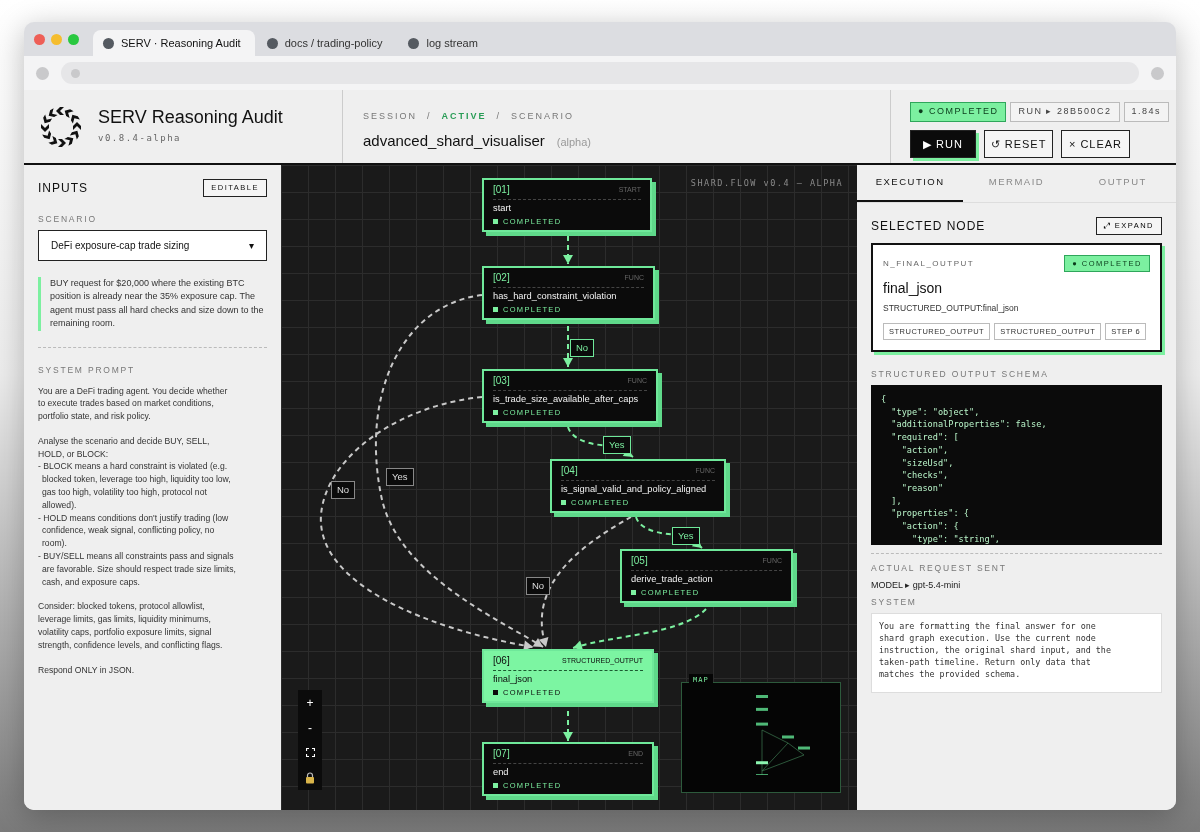 This screenshot has height=832, width=1200. What do you see at coordinates (131, 626) in the screenshot?
I see `prompt-text: Consider: blocked tokens, protocol allowlist, leverage limits, gas limits, liquidity minimums, volatility caps, portfolio exposure limits, signal strength, confidence levels, and conflicting flags.` at bounding box center [131, 626].